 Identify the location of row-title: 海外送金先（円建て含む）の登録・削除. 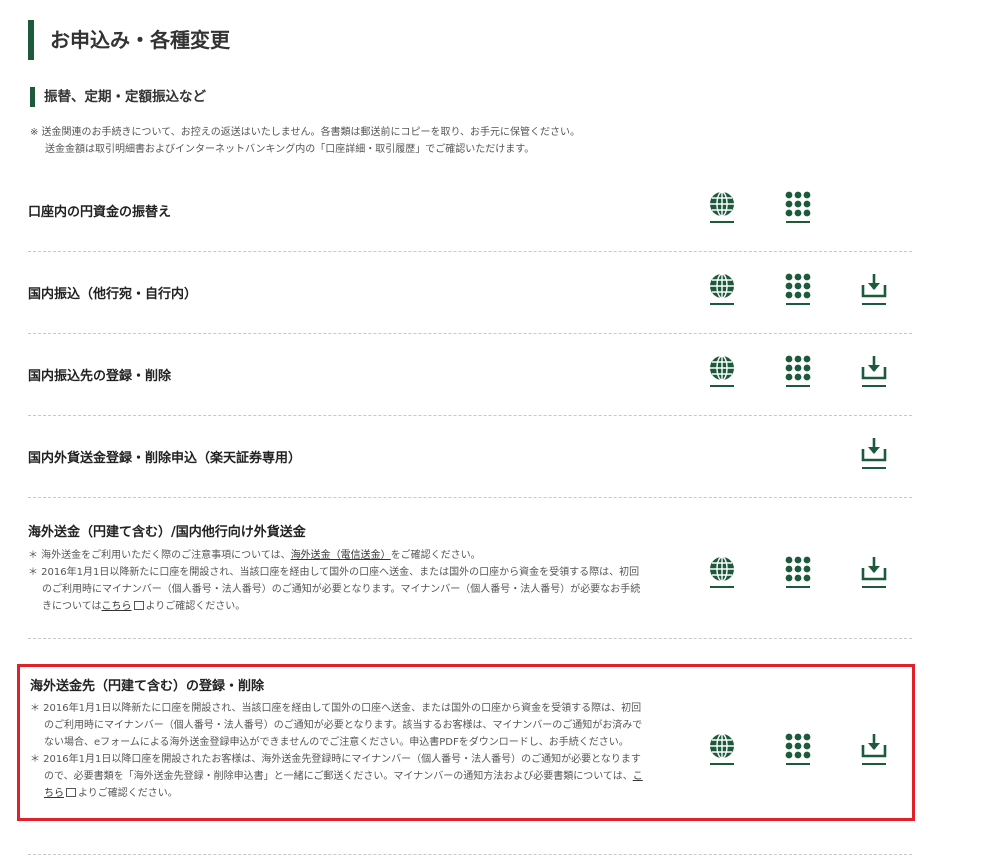
(147, 686).